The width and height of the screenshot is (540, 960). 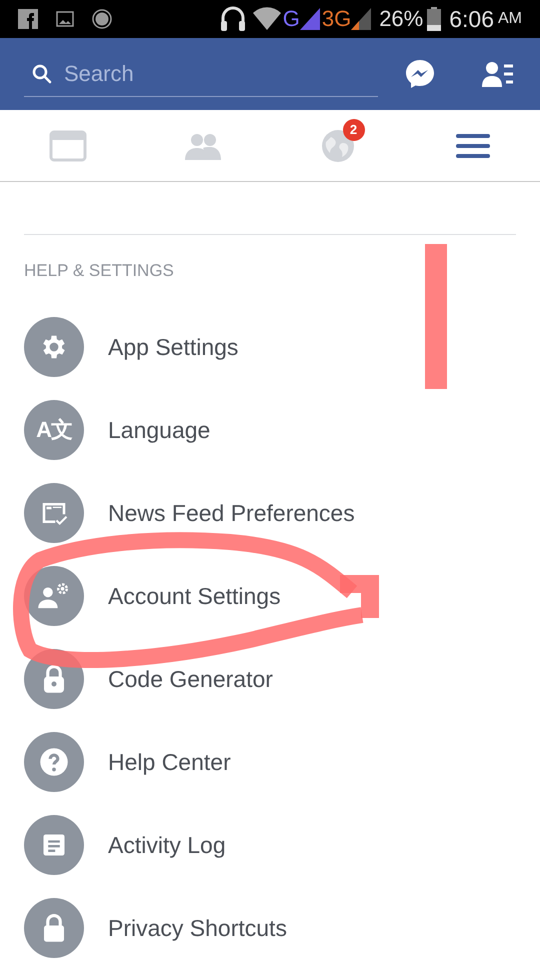 I want to click on person-list-icon, so click(x=498, y=74).